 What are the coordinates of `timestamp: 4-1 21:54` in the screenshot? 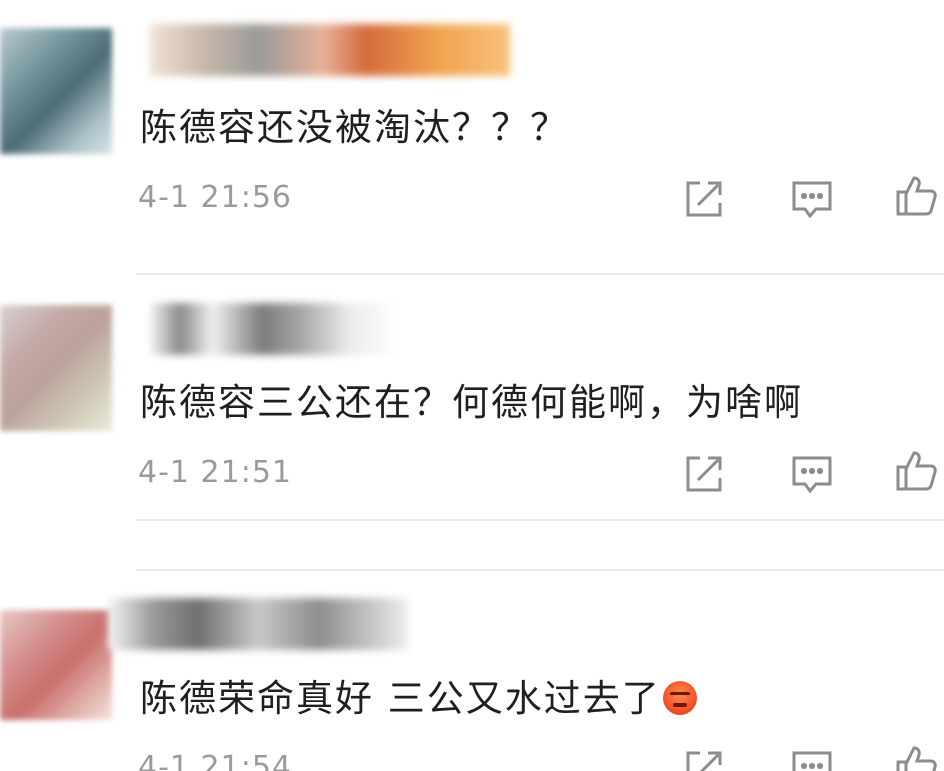 It's located at (215, 760).